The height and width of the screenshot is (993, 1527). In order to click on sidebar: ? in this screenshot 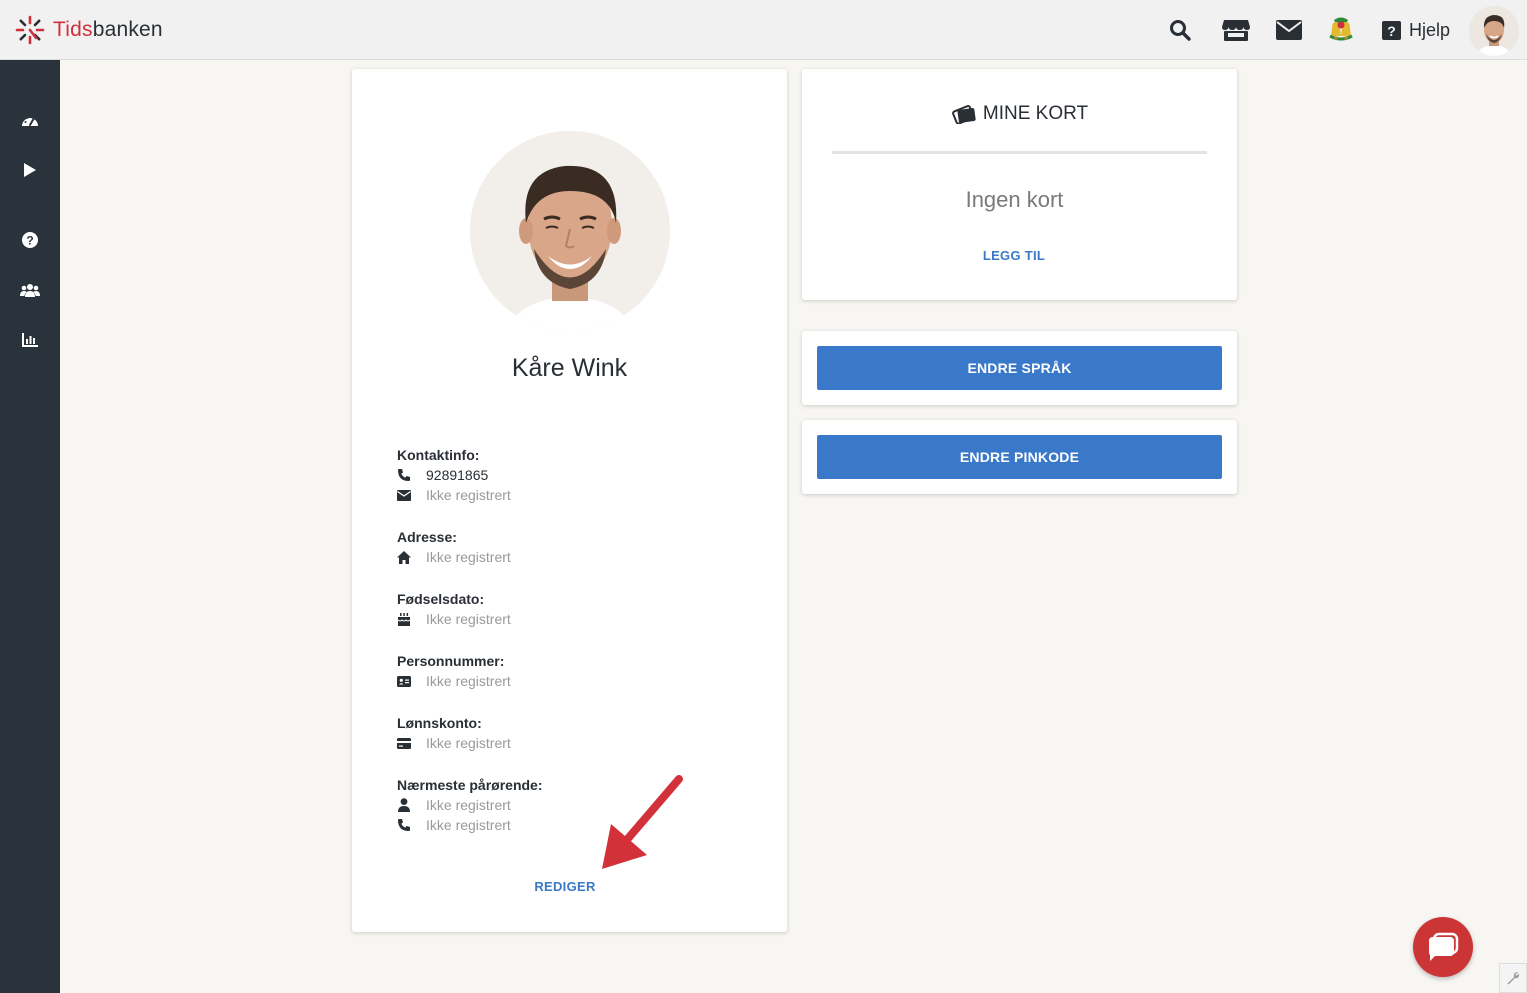, I will do `click(30, 526)`.